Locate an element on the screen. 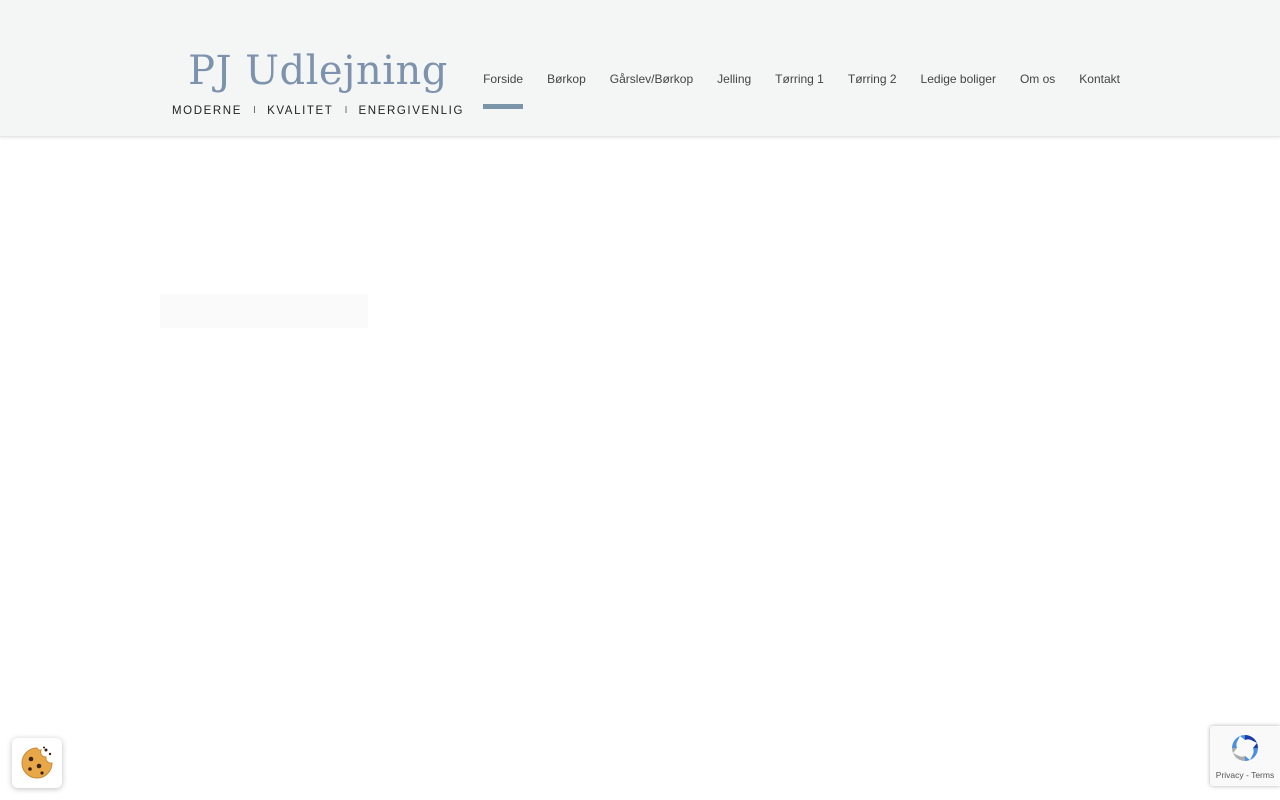  nav-item-om-os: Om os is located at coordinates (1037, 79).